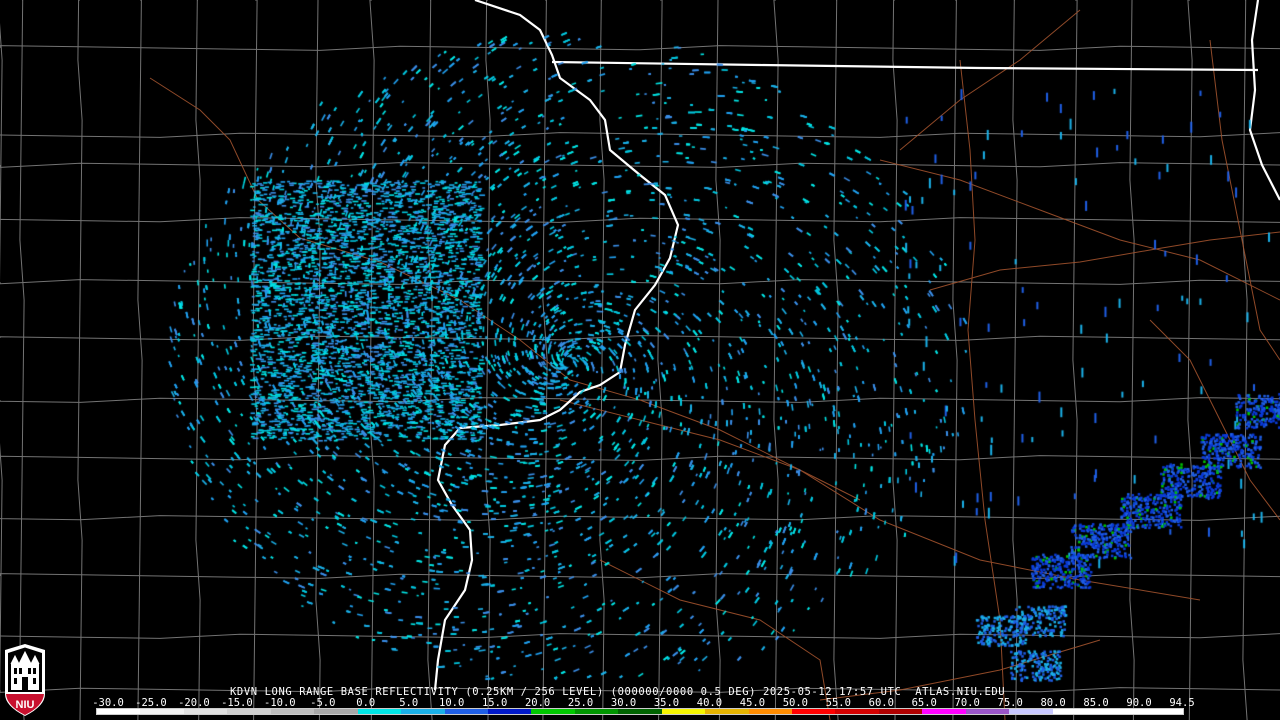 This screenshot has width=1280, height=720. What do you see at coordinates (25, 705) in the screenshot?
I see `niu-logo-text: NIU` at bounding box center [25, 705].